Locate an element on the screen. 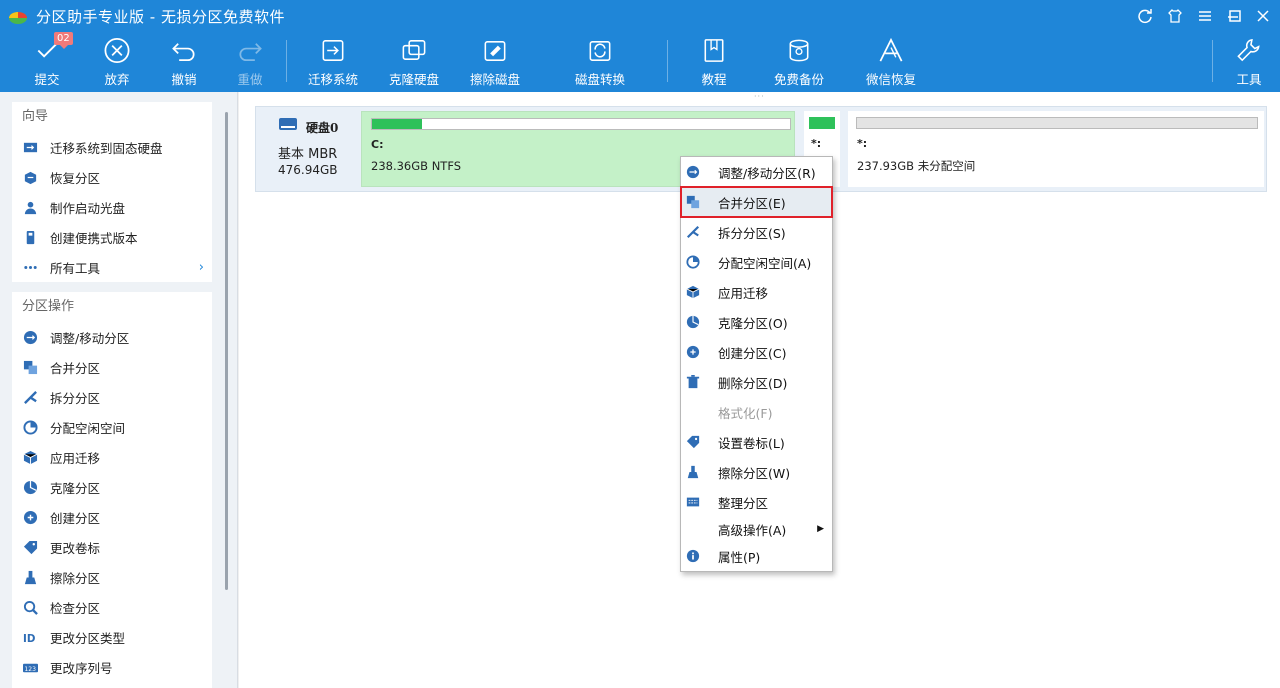  sidebar-item-portable-version: 创建便携式版本 is located at coordinates (112, 237).